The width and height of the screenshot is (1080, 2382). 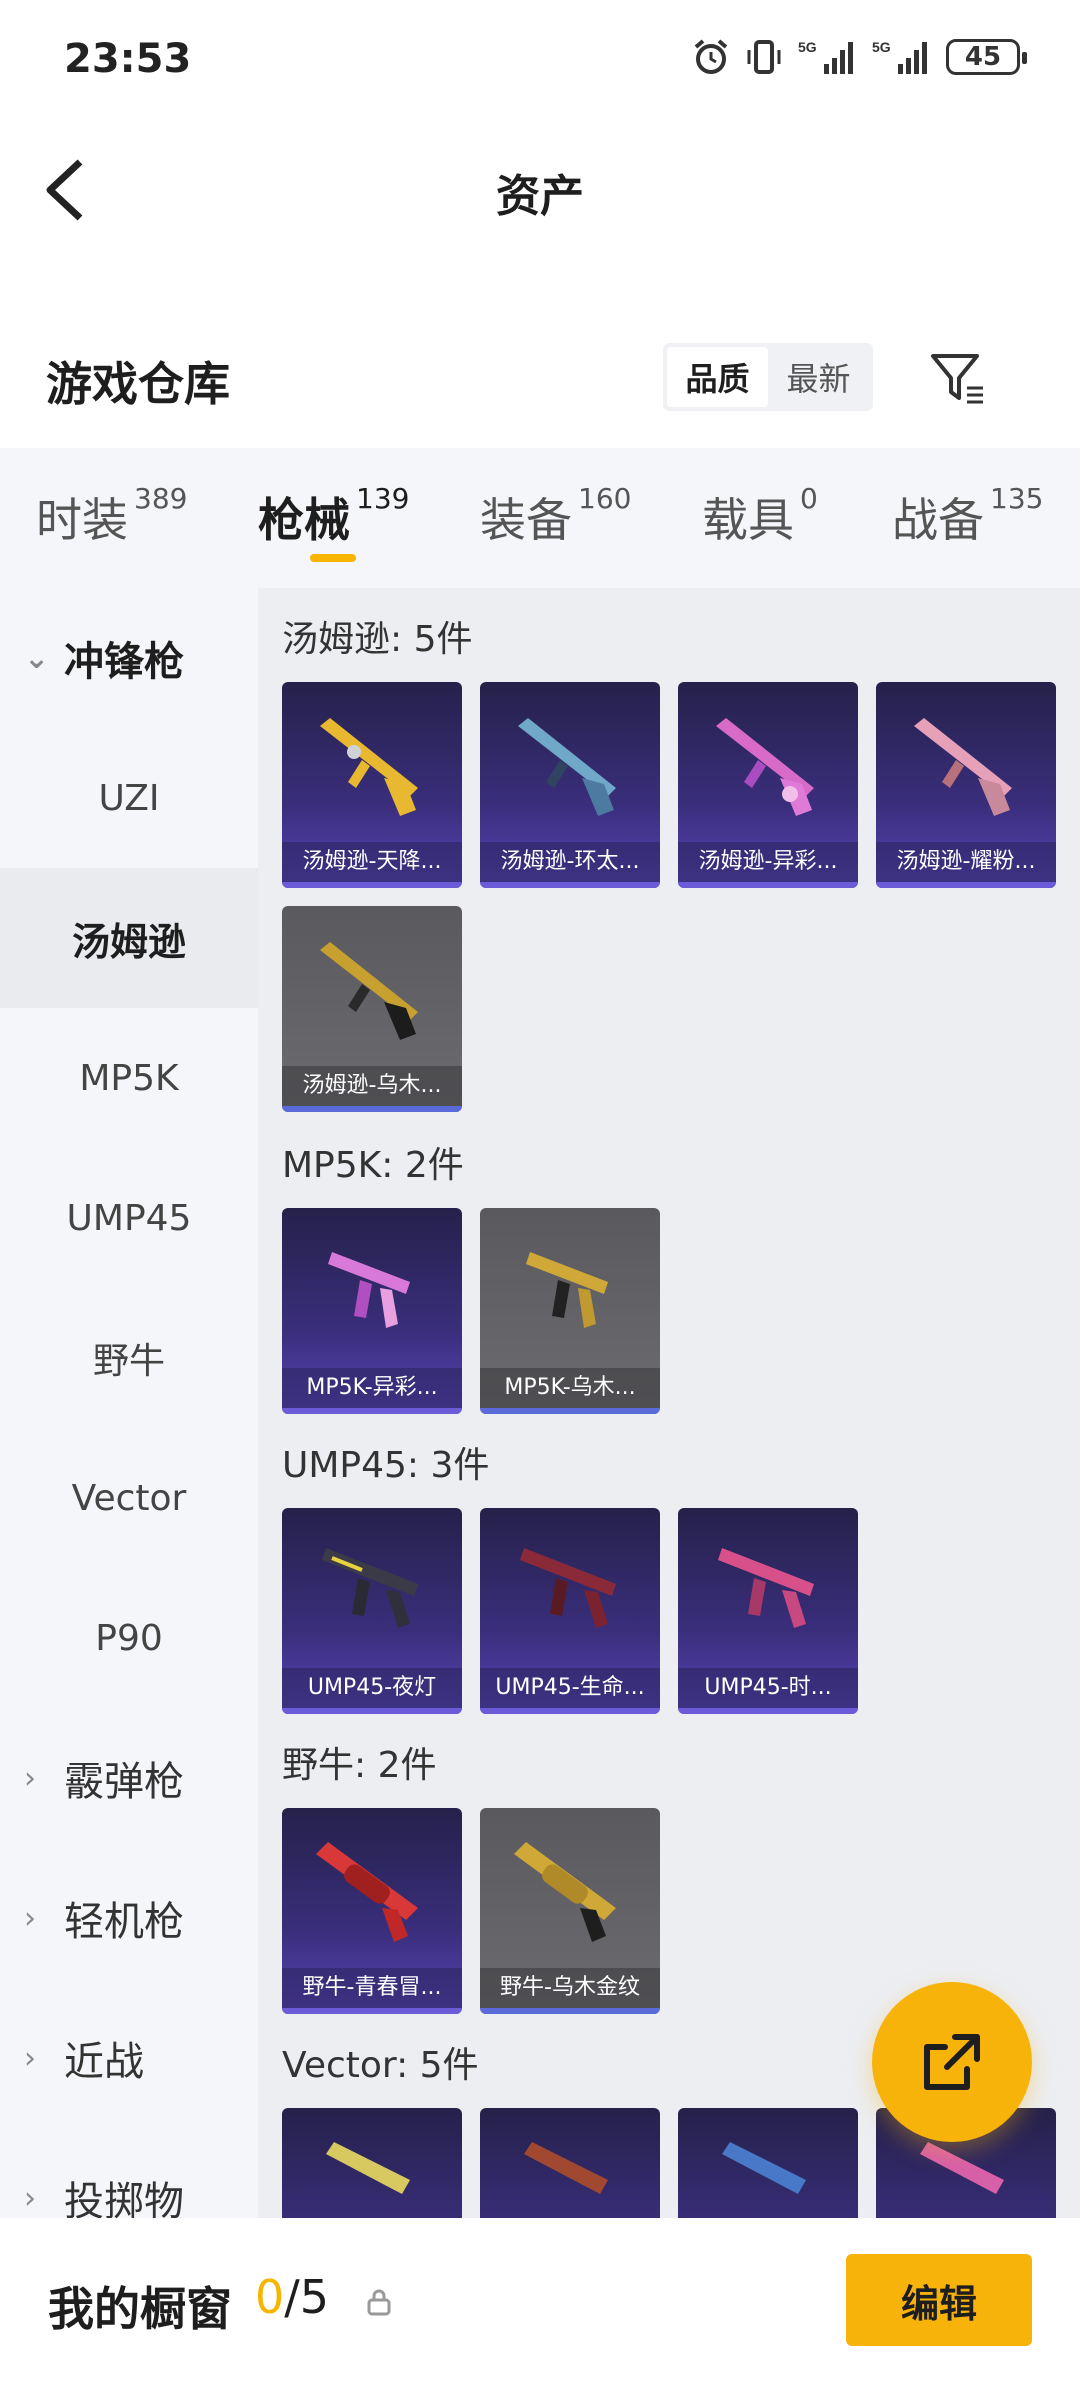 I want to click on tab-count: 0, so click(x=809, y=498).